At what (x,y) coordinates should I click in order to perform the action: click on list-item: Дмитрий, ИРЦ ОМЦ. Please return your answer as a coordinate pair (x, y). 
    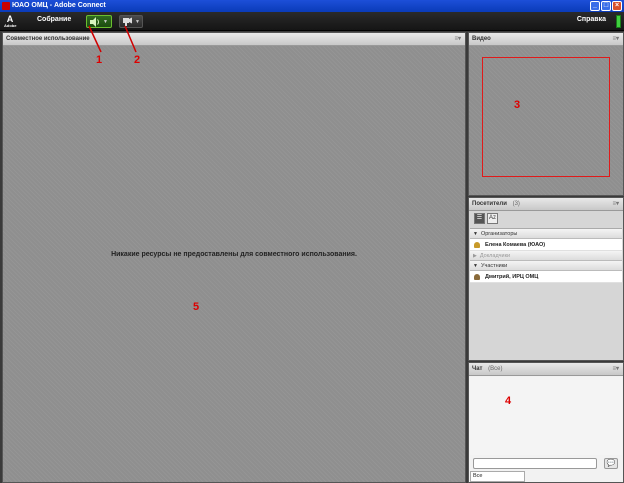
    Looking at the image, I should click on (546, 277).